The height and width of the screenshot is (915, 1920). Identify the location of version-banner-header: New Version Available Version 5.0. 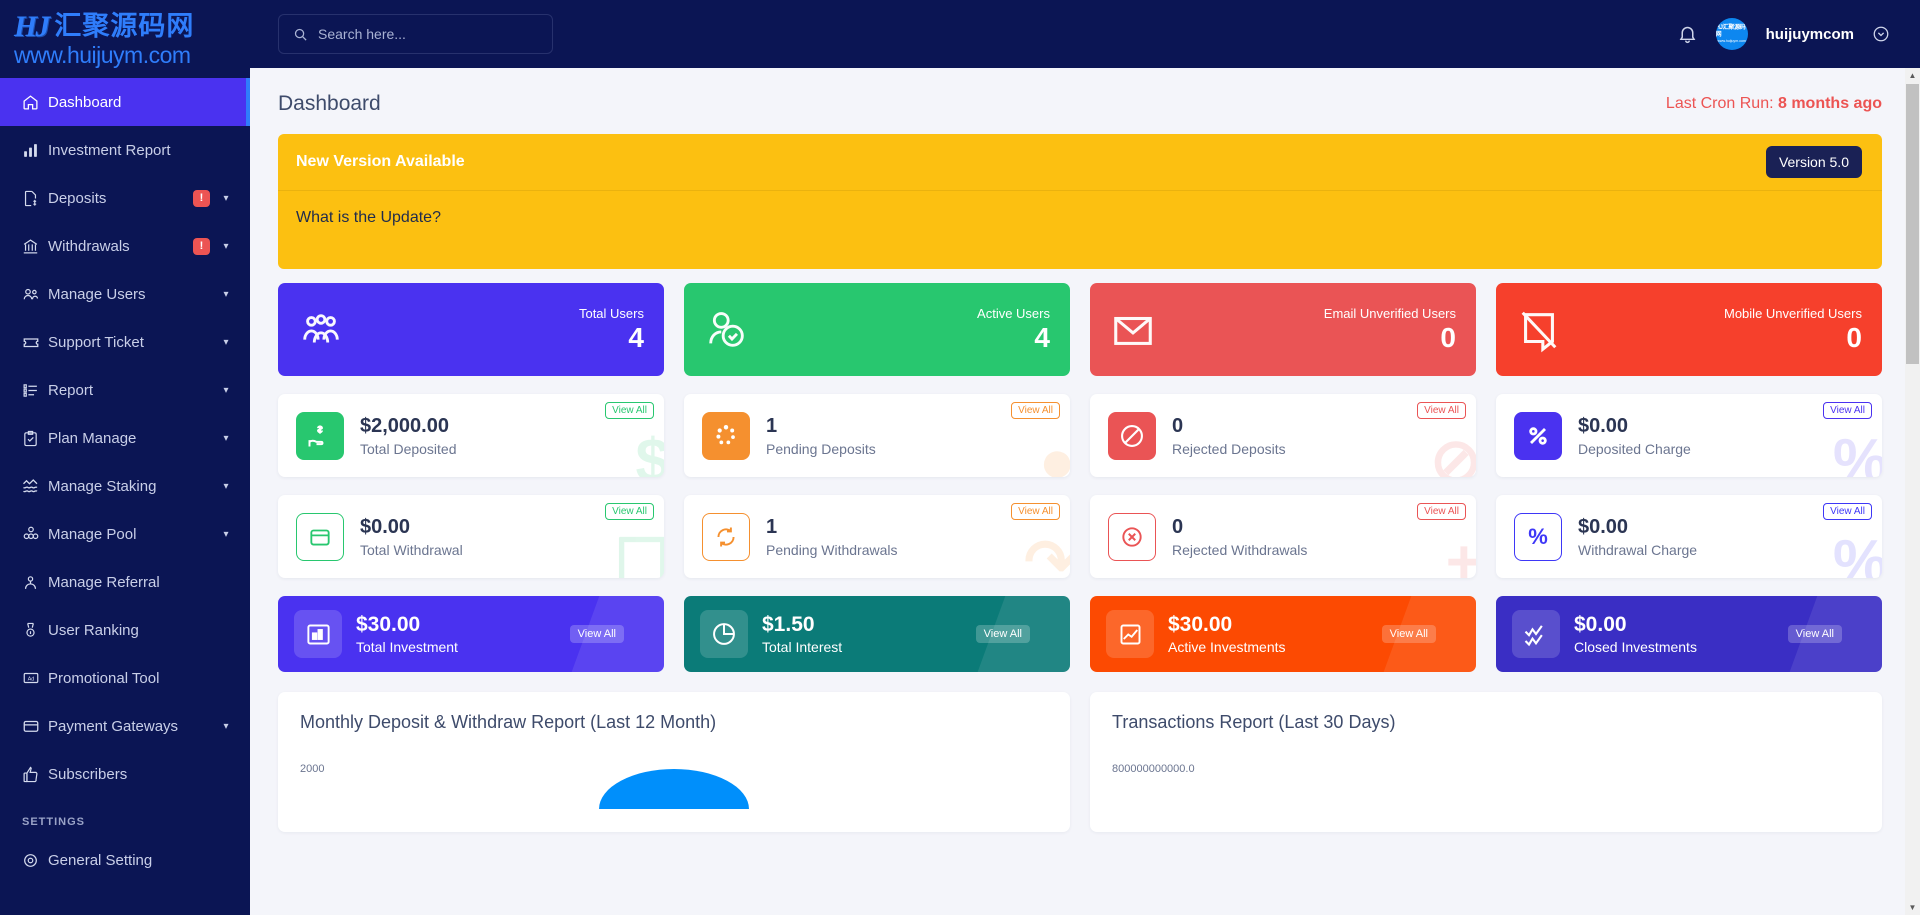
(1080, 162).